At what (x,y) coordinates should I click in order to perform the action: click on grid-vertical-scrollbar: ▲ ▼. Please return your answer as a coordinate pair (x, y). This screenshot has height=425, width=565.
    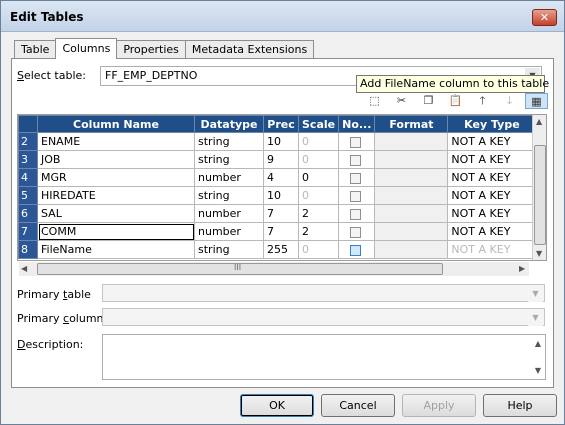
    Looking at the image, I should click on (539, 187).